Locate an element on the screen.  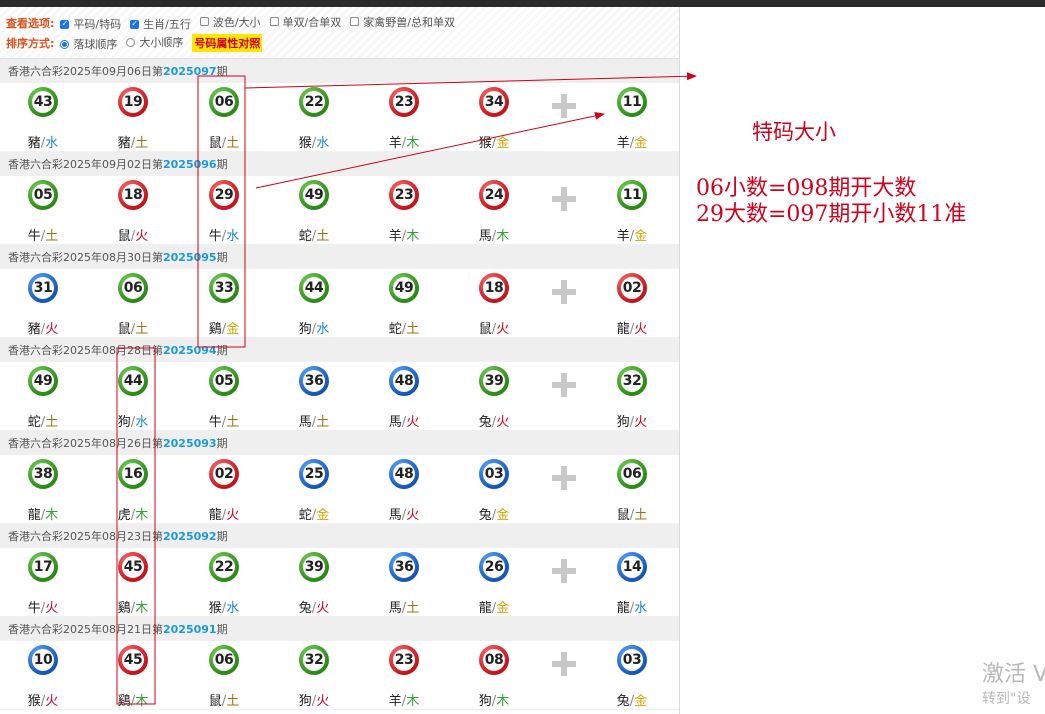
special-number-ball: 14 is located at coordinates (632, 567).